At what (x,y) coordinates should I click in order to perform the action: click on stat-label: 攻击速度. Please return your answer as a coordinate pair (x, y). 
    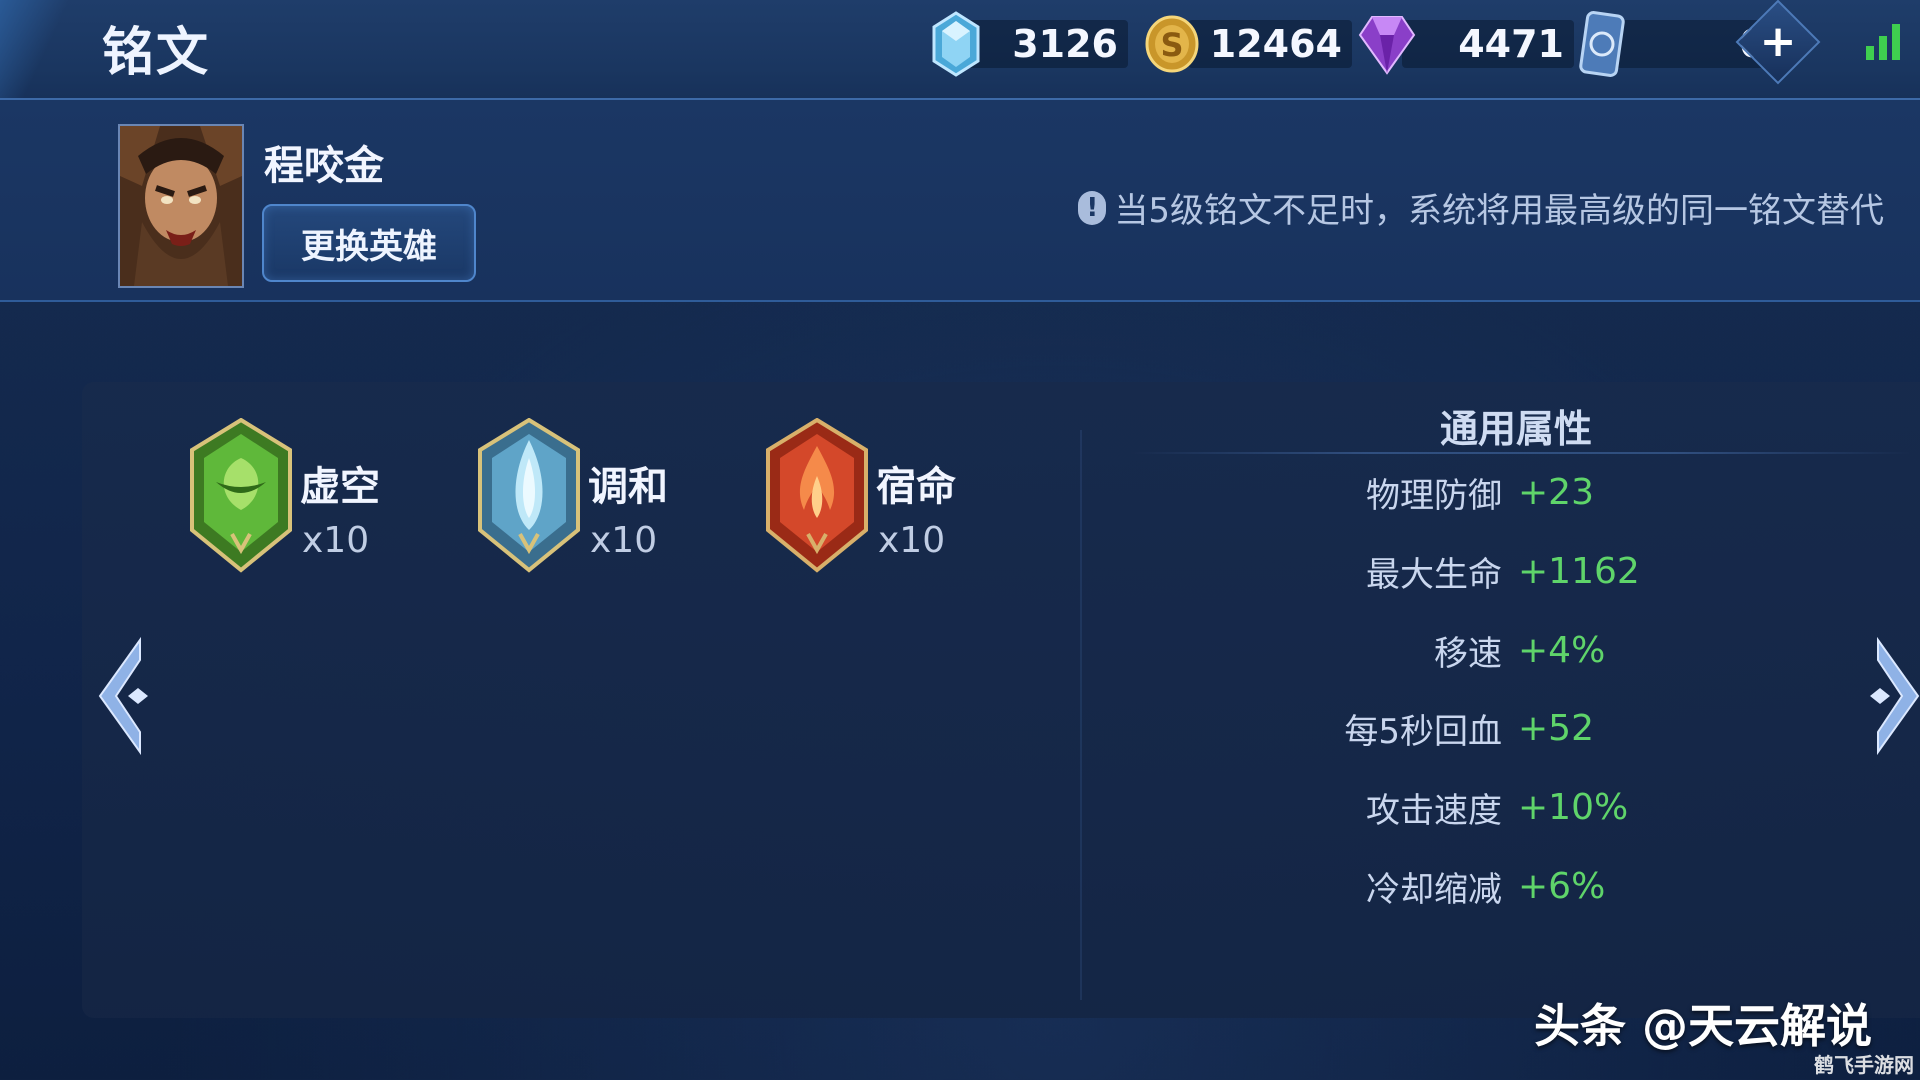
    Looking at the image, I should click on (1434, 810).